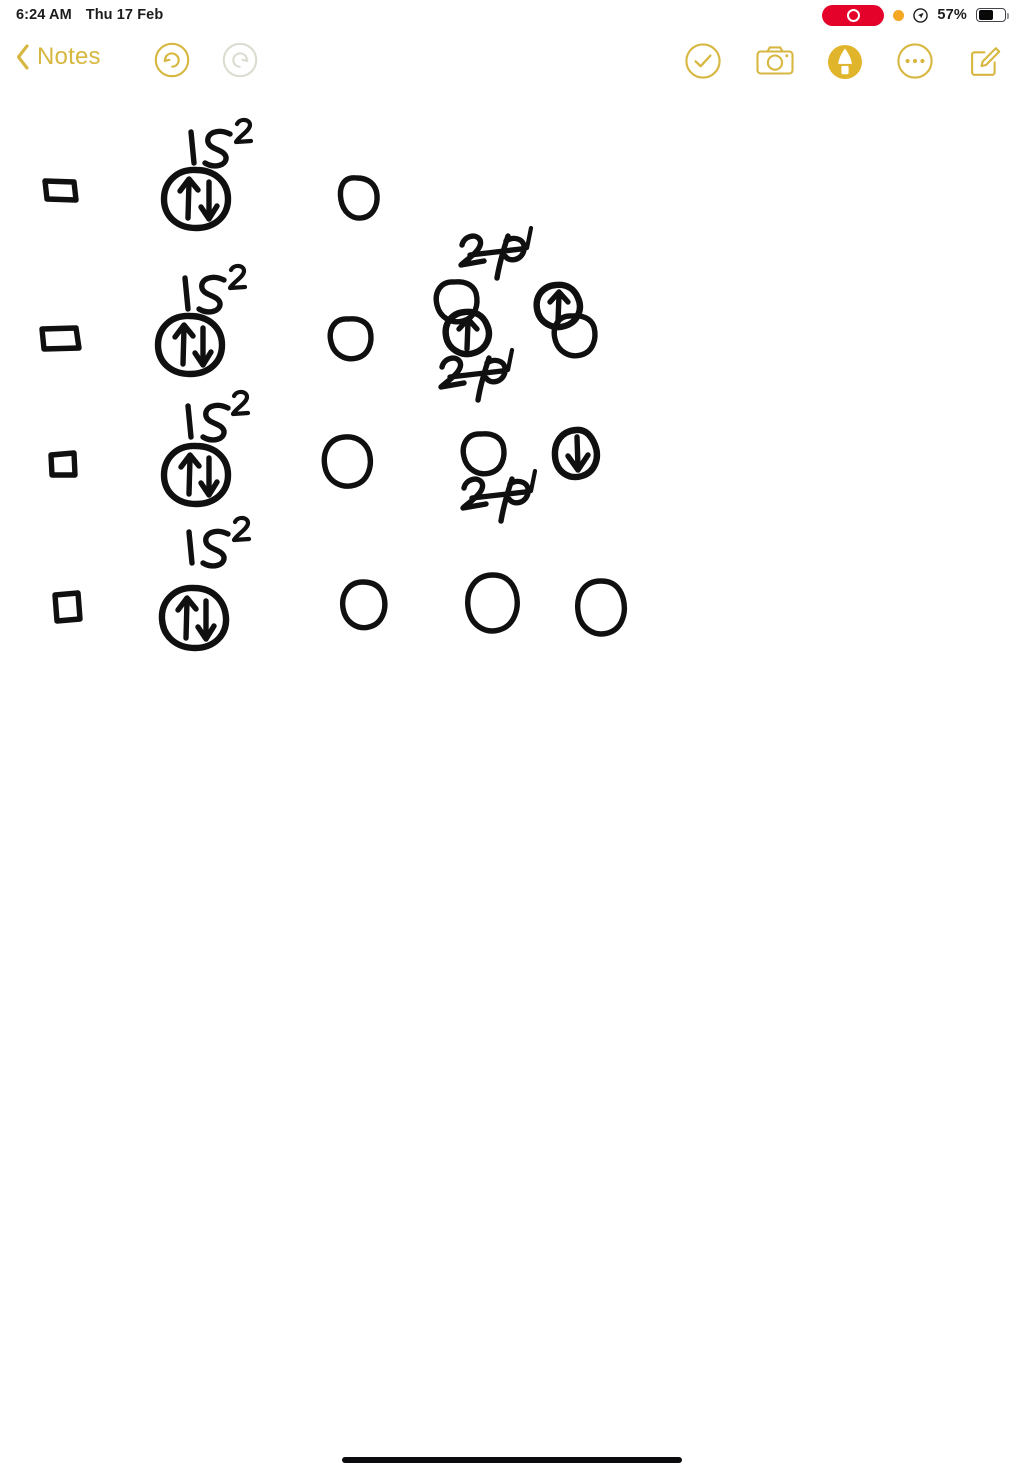  I want to click on undo-circle-icon, so click(172, 60).